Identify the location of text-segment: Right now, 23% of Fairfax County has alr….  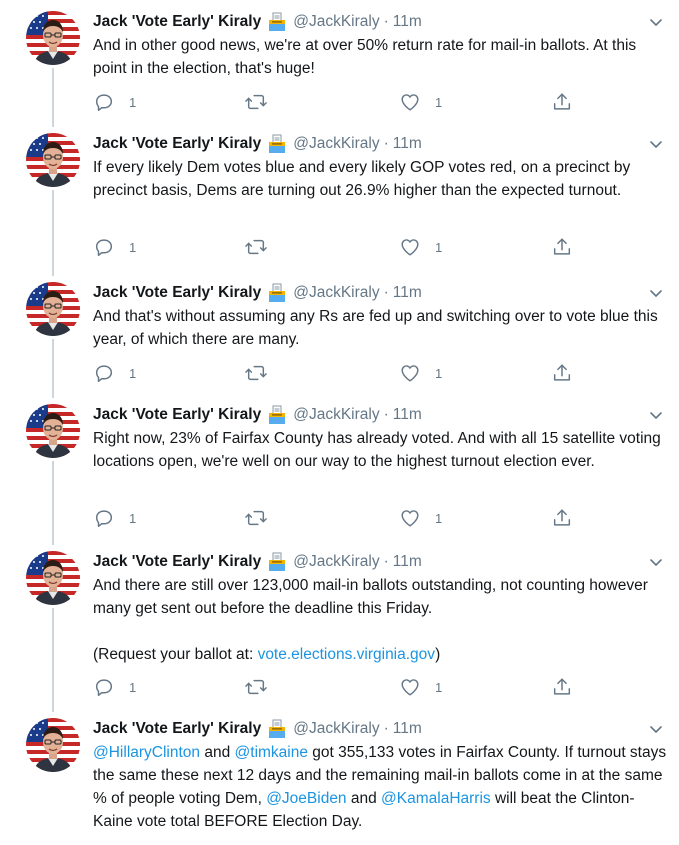
(377, 450).